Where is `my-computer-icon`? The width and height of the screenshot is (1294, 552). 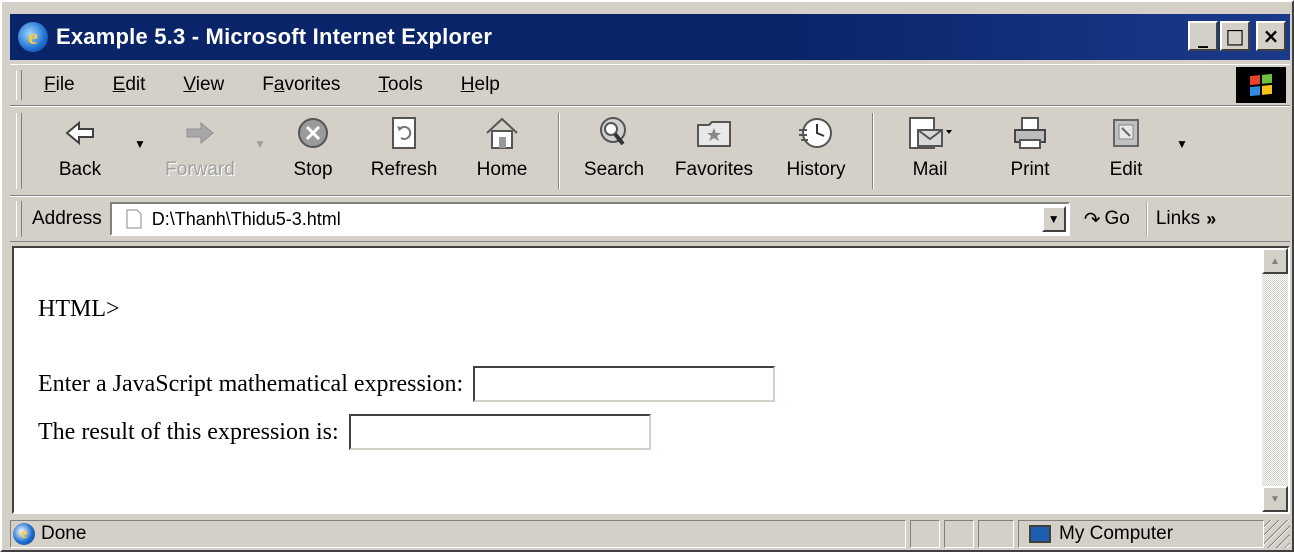 my-computer-icon is located at coordinates (1040, 534).